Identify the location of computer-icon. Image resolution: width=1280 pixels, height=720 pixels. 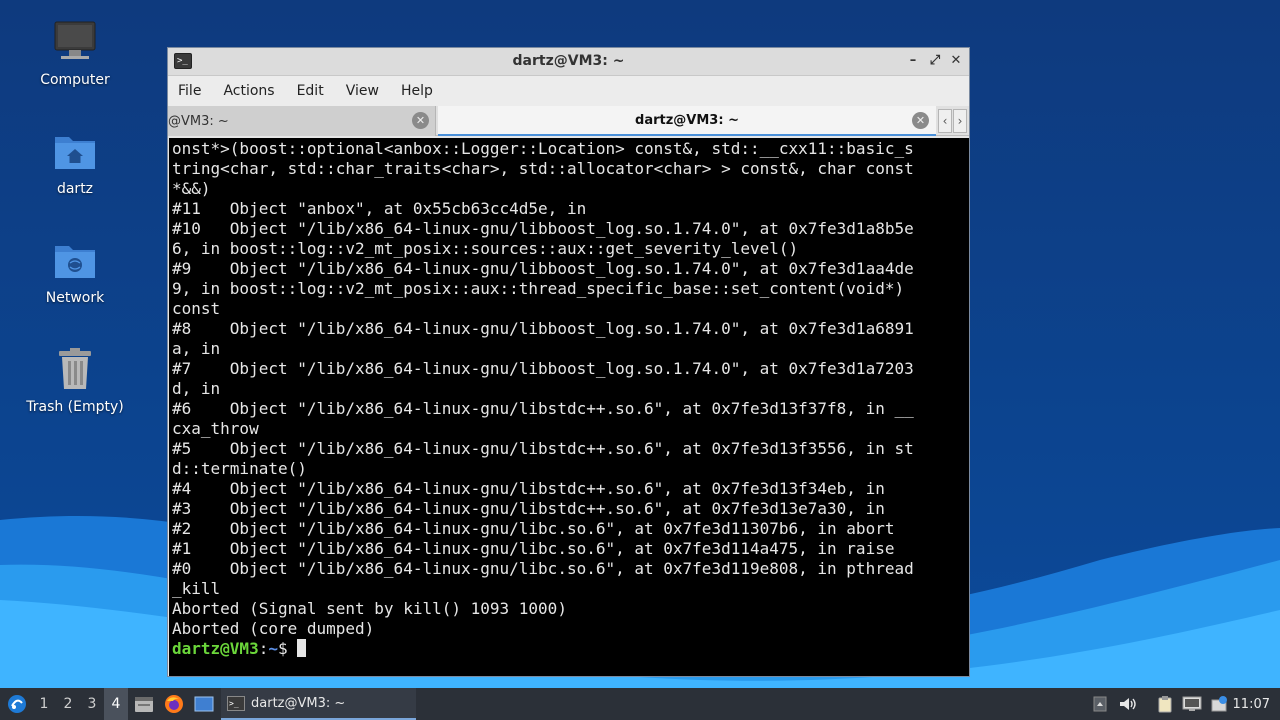
(75, 40).